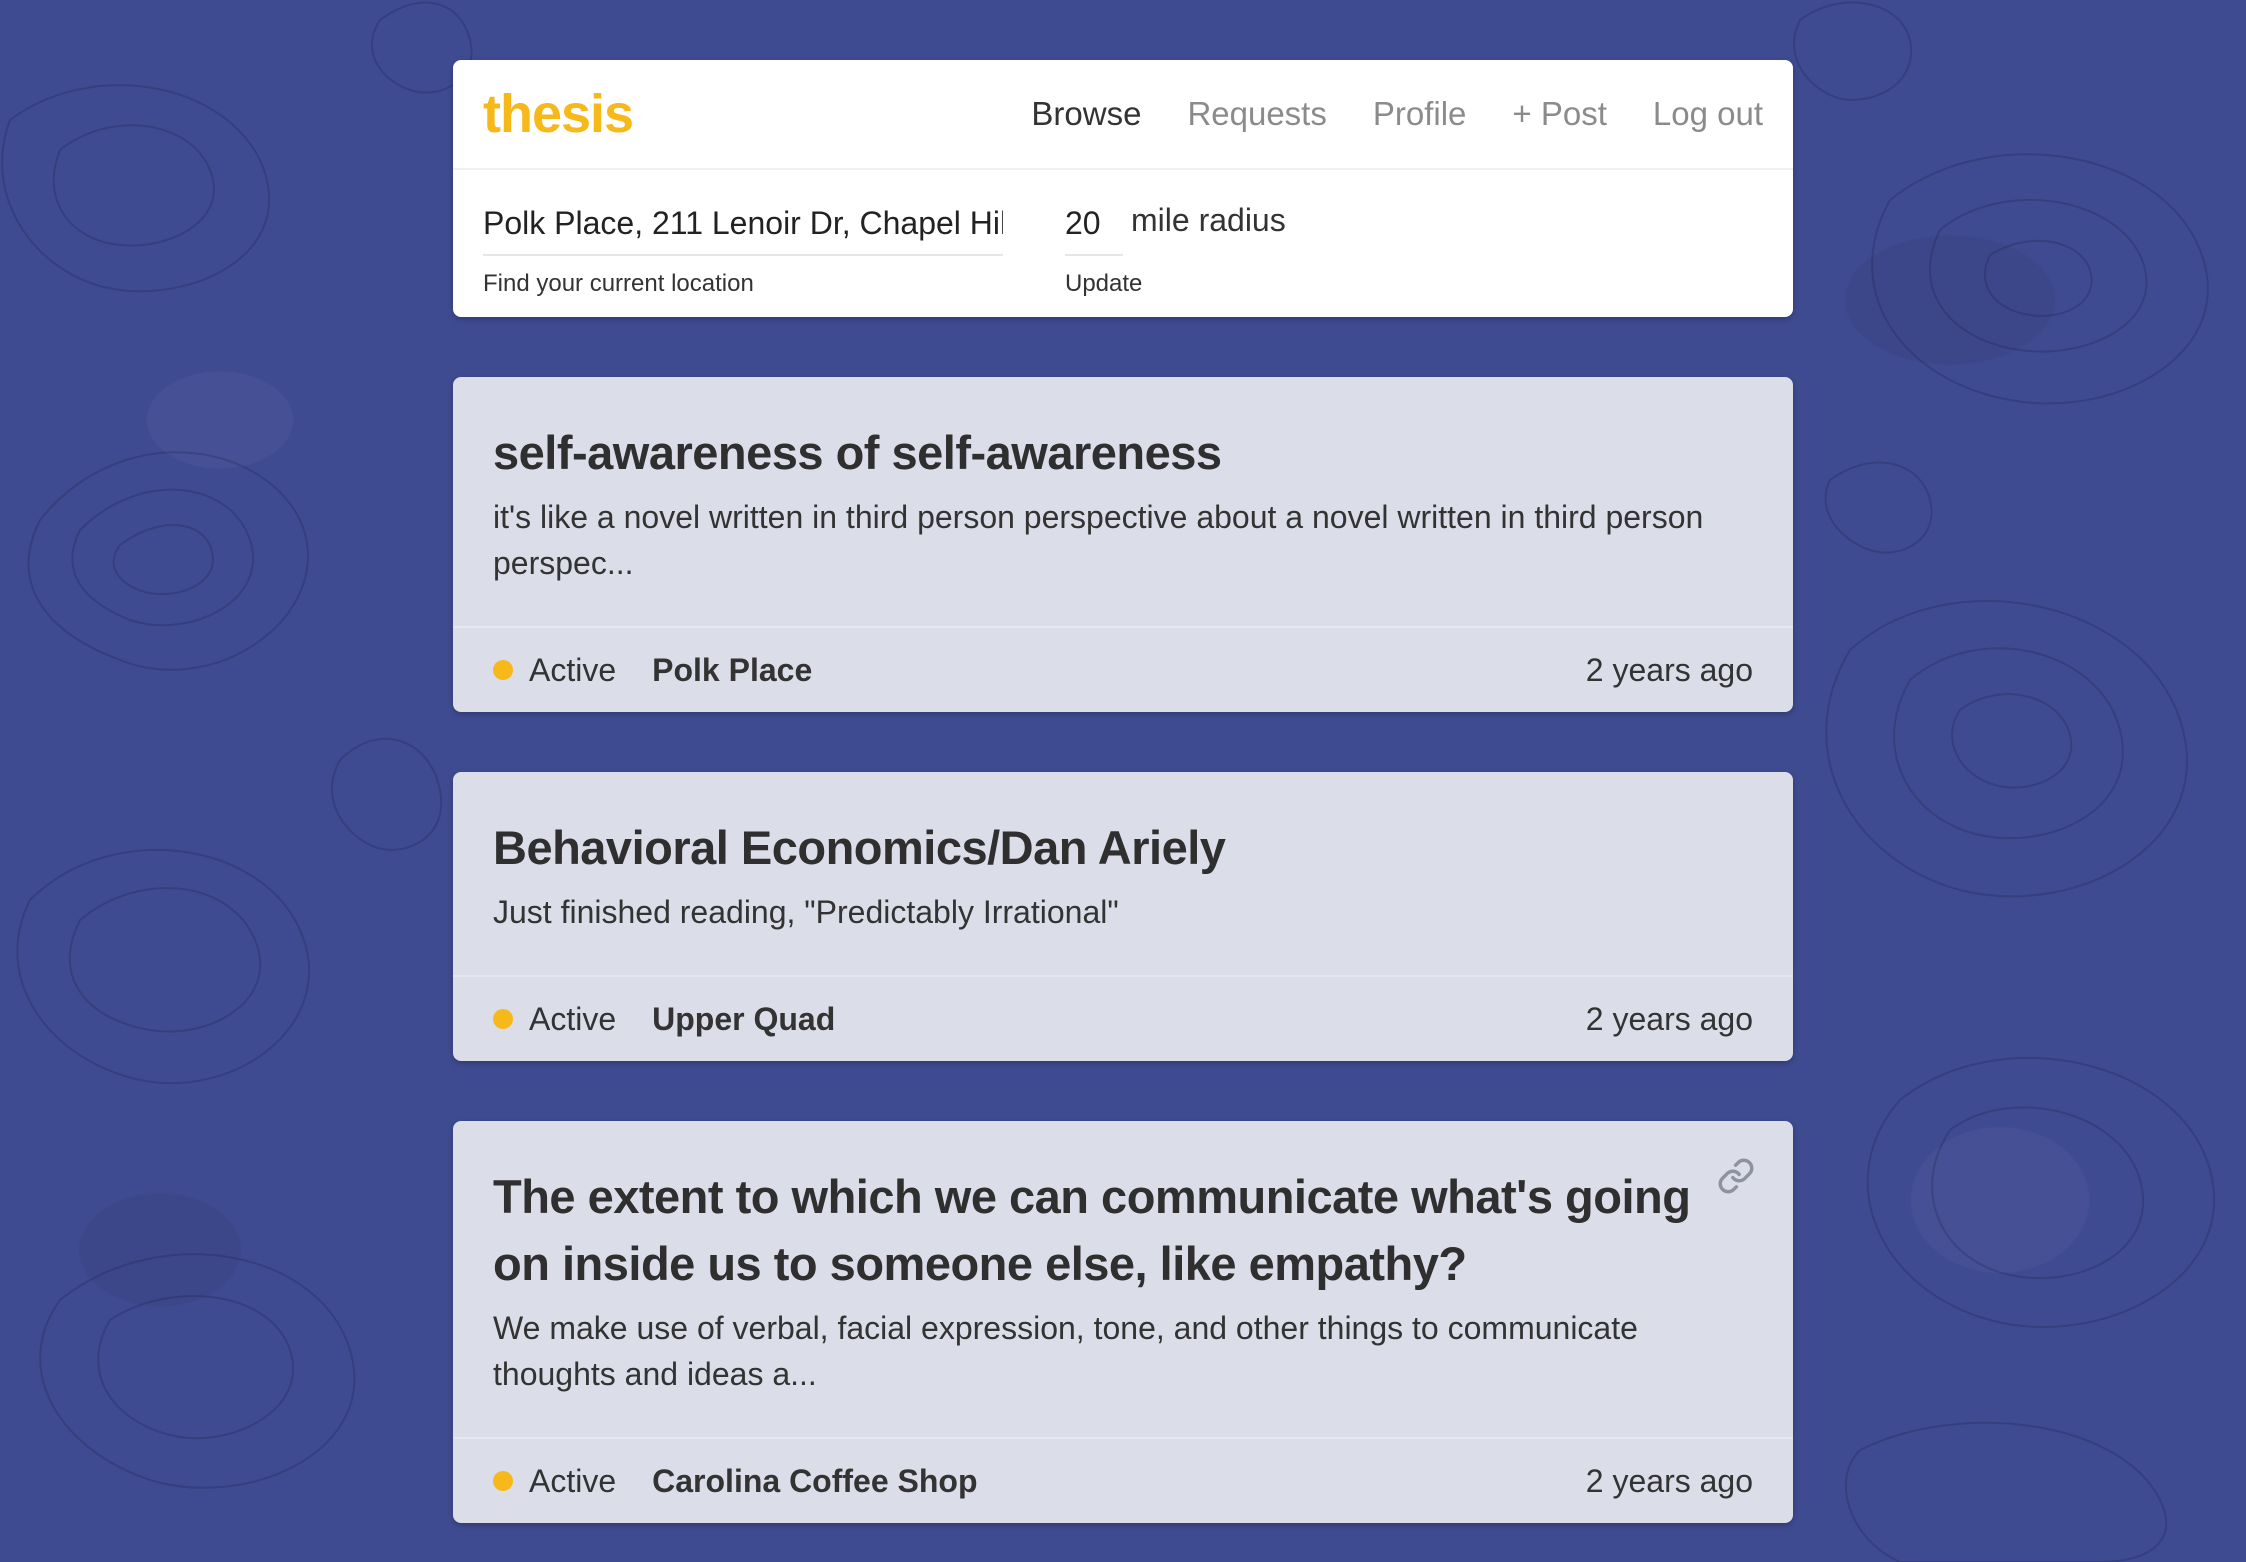 This screenshot has height=1562, width=2246. What do you see at coordinates (1256, 114) in the screenshot?
I see `nav-requests: Requests` at bounding box center [1256, 114].